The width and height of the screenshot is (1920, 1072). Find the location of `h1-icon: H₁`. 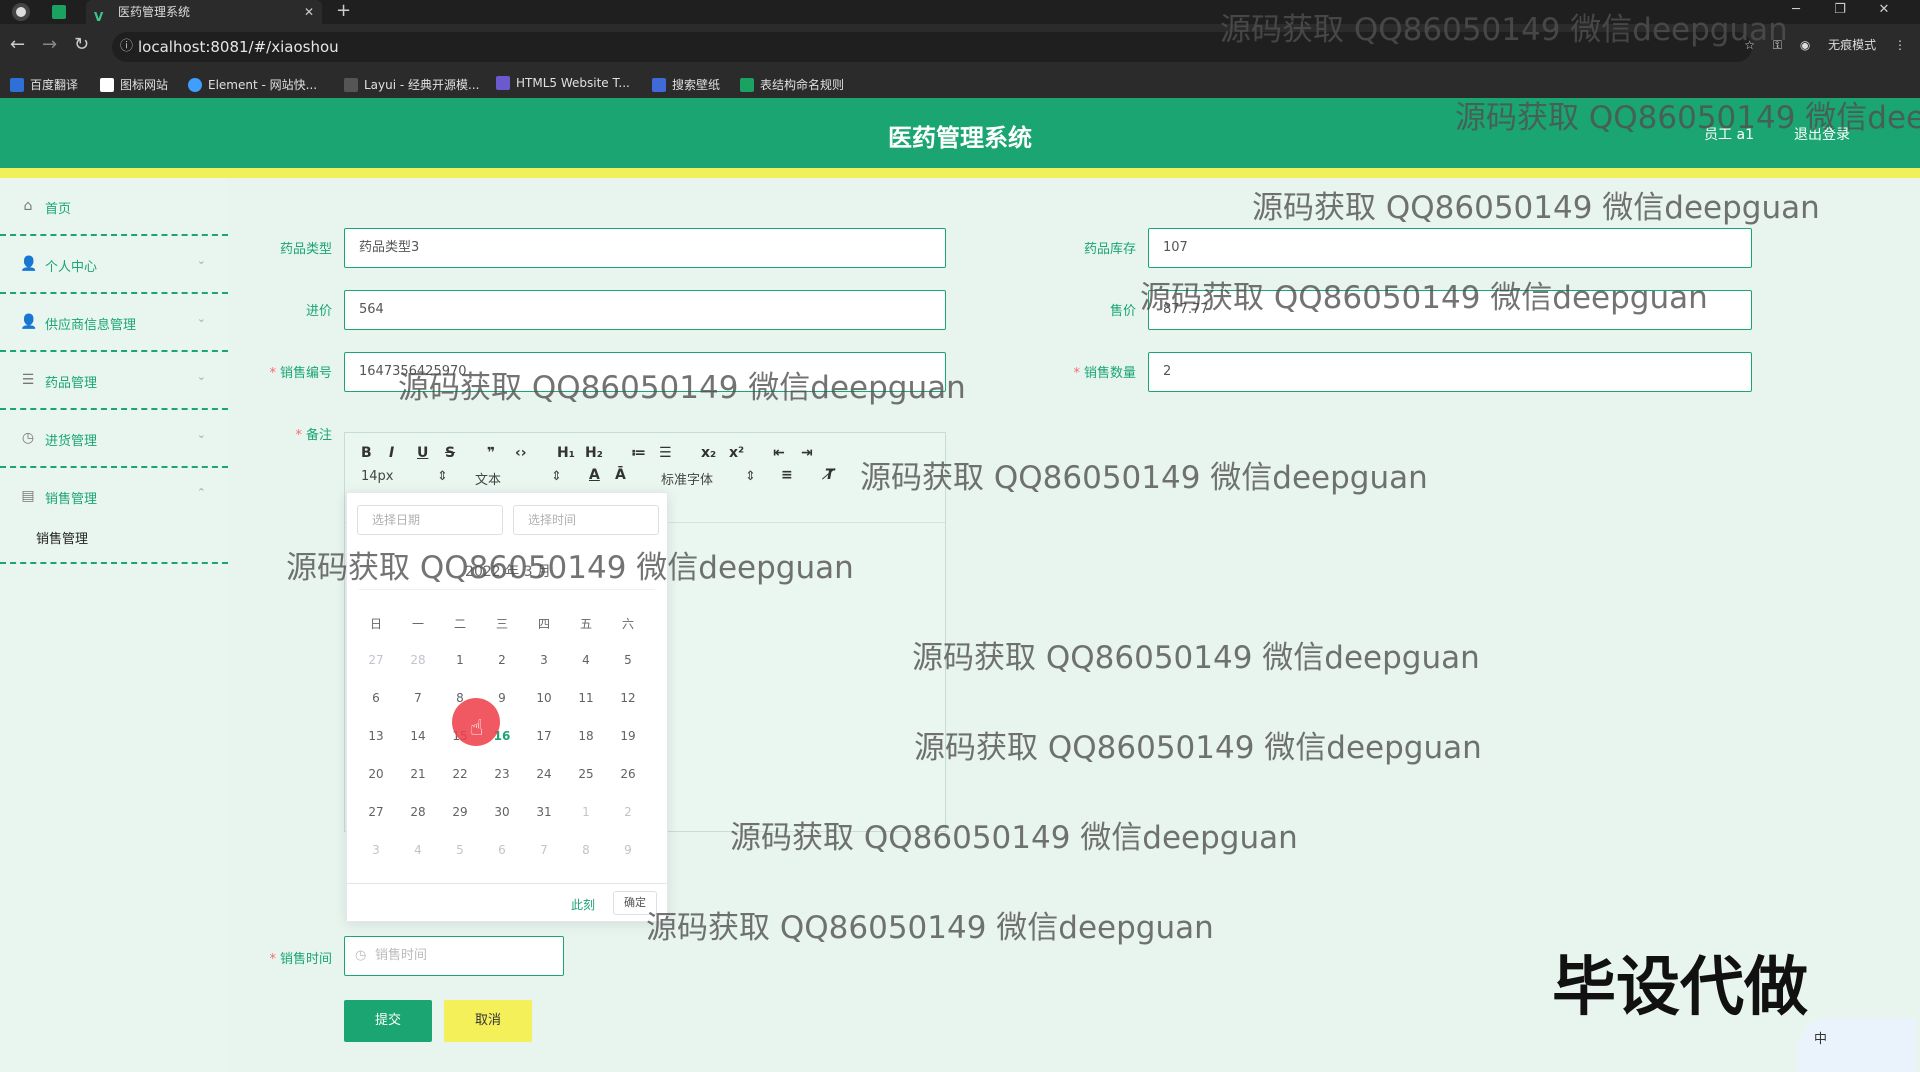

h1-icon: H₁ is located at coordinates (566, 453).